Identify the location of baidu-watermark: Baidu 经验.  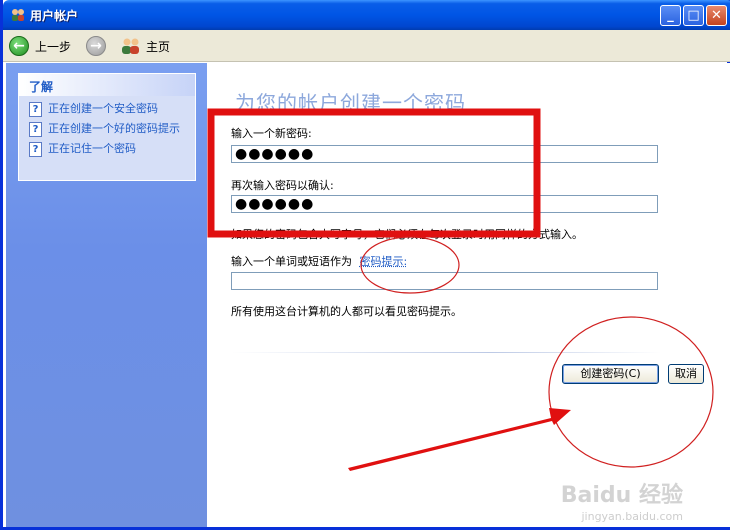
(621, 495).